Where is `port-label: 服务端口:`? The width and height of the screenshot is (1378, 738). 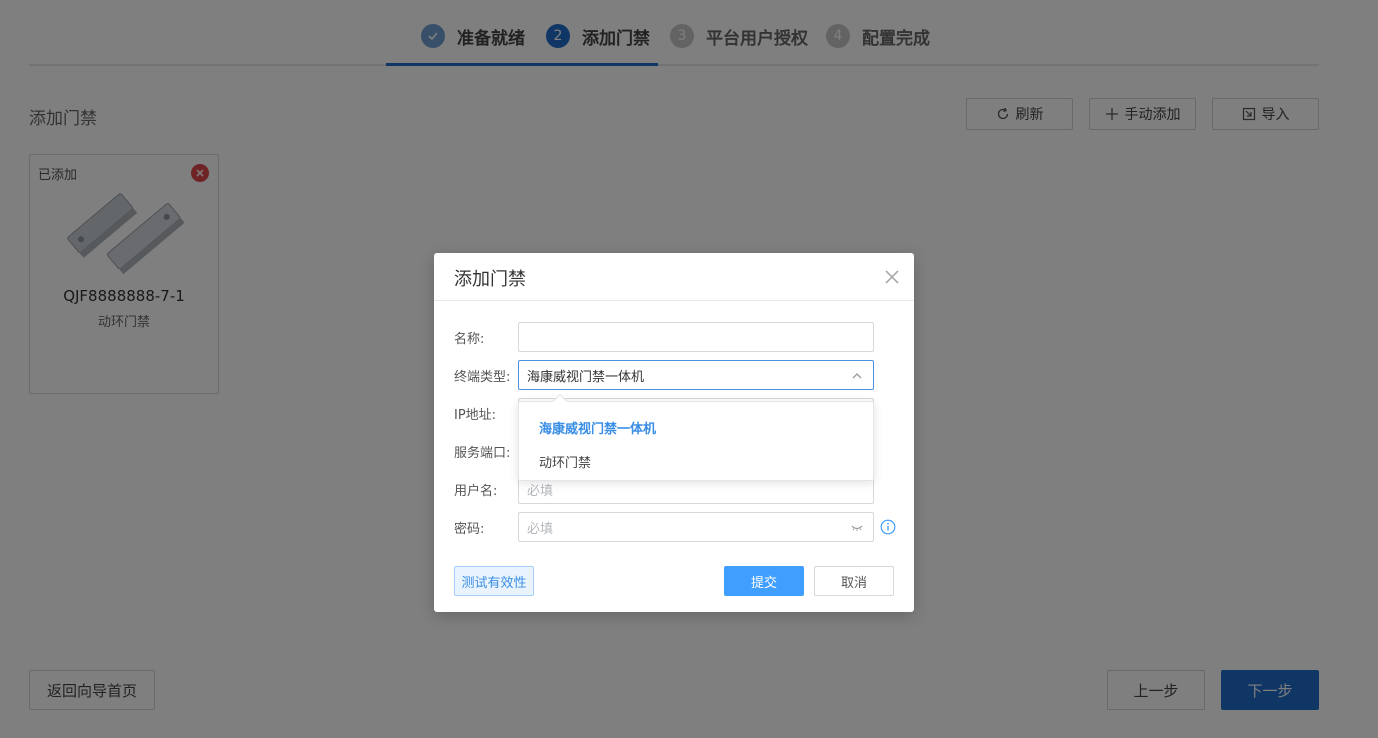 port-label: 服务端口: is located at coordinates (482, 453).